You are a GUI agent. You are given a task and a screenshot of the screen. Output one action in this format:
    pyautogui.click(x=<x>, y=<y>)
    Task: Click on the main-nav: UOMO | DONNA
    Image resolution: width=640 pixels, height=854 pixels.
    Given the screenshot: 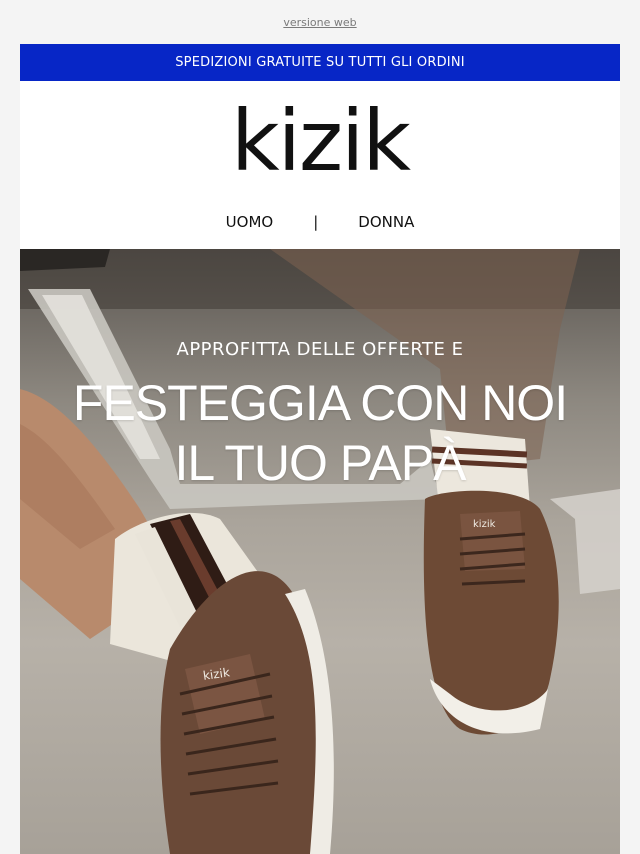 What is the action you would take?
    pyautogui.click(x=320, y=229)
    